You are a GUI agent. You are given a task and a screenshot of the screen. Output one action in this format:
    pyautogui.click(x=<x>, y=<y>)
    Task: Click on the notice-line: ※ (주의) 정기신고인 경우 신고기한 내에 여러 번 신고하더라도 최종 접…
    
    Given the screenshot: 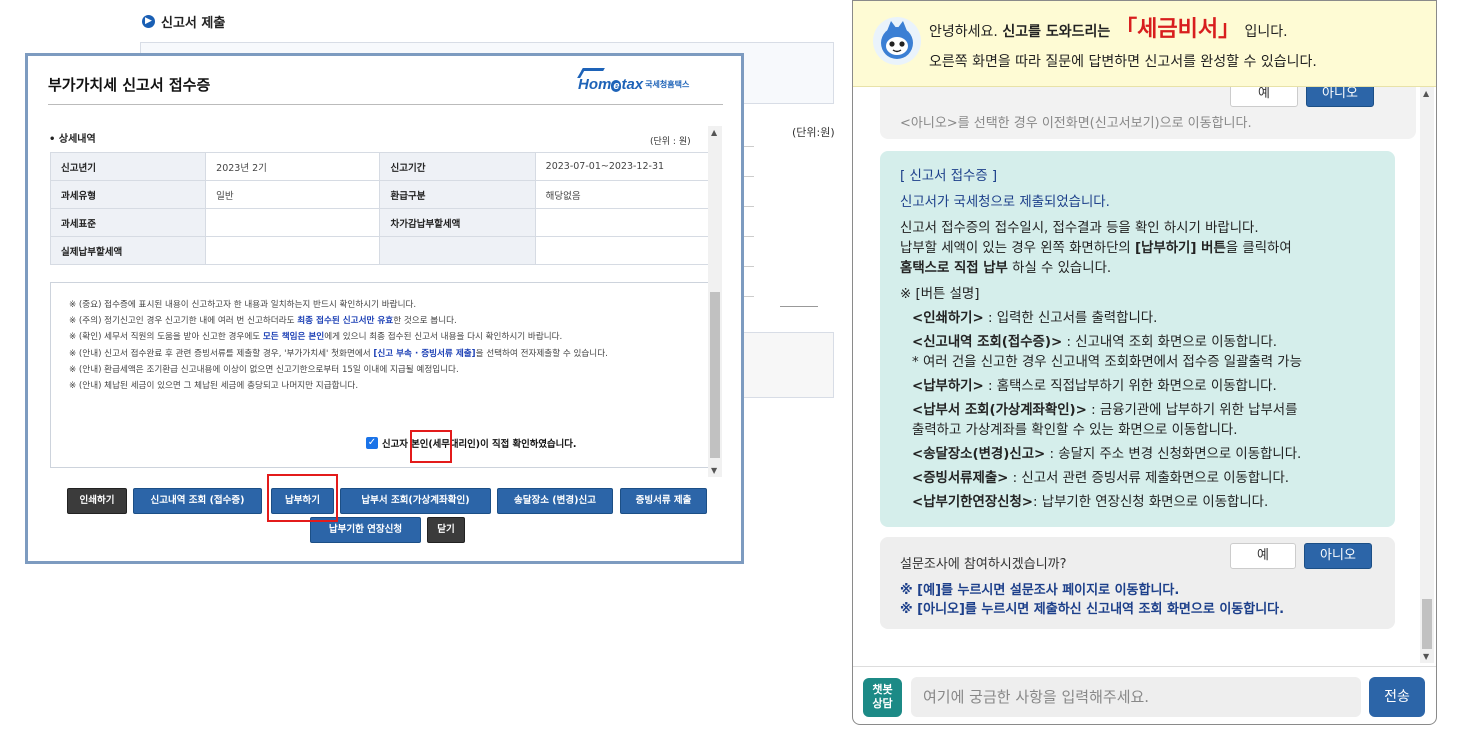 What is the action you would take?
    pyautogui.click(x=263, y=321)
    